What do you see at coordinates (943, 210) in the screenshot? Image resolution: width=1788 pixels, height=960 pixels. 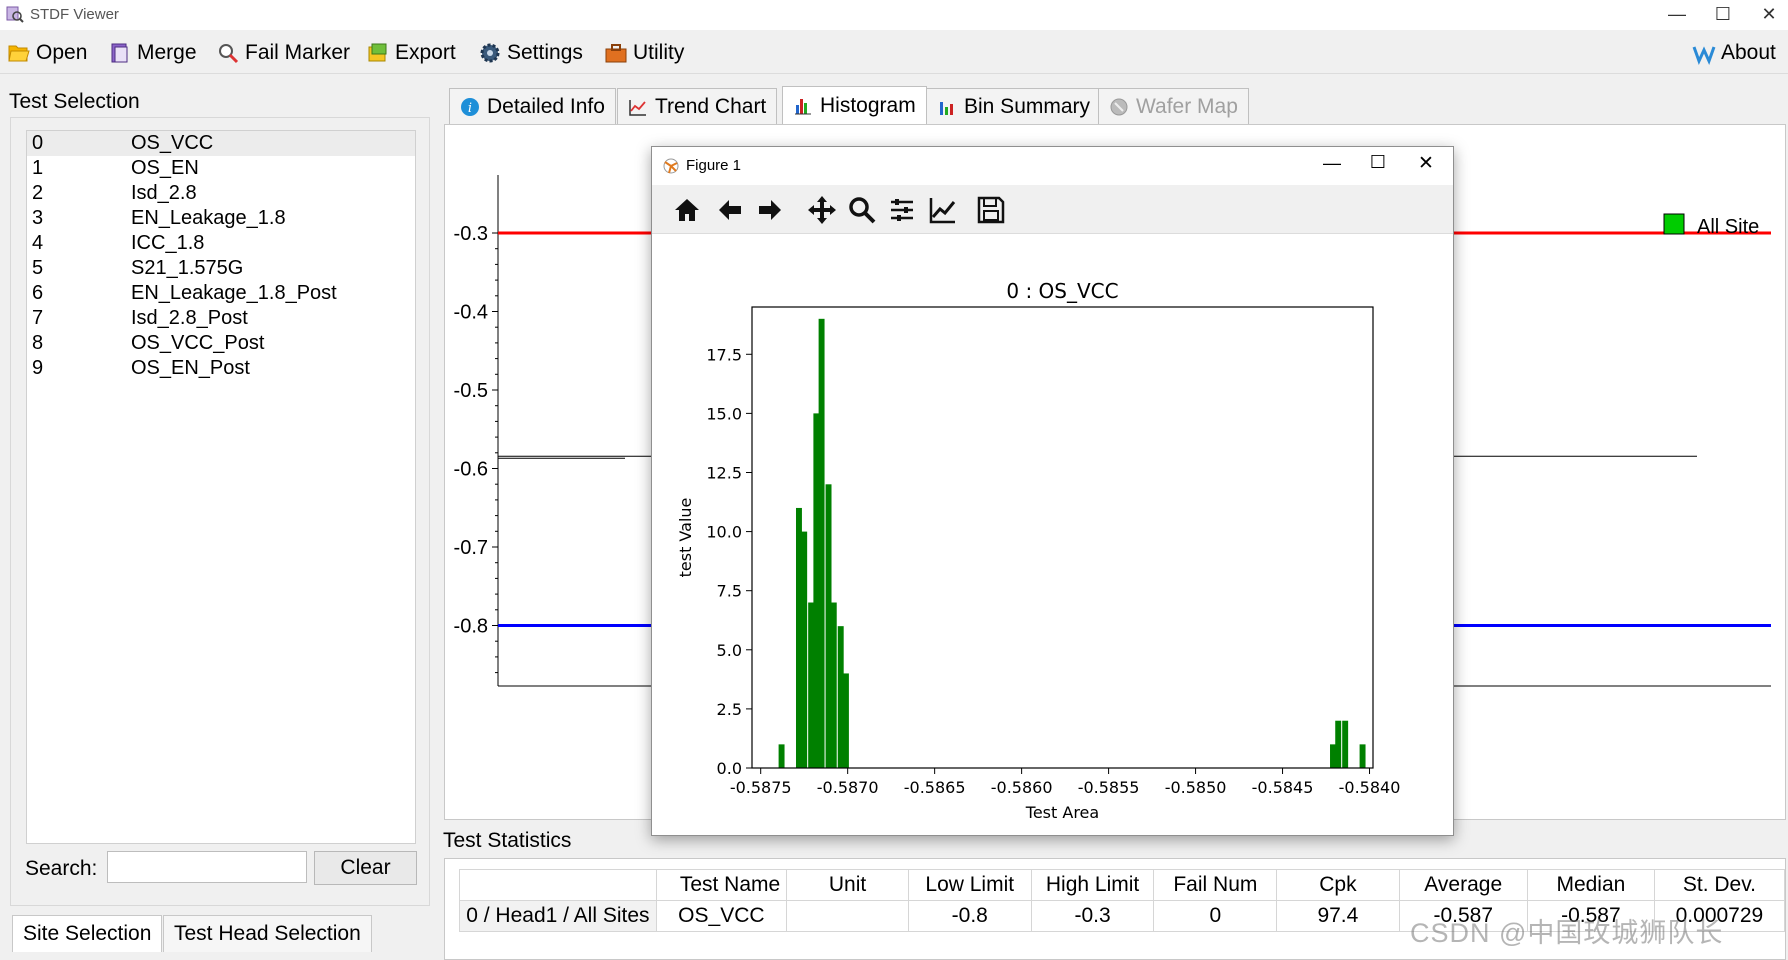 I see `edit-axis-icon` at bounding box center [943, 210].